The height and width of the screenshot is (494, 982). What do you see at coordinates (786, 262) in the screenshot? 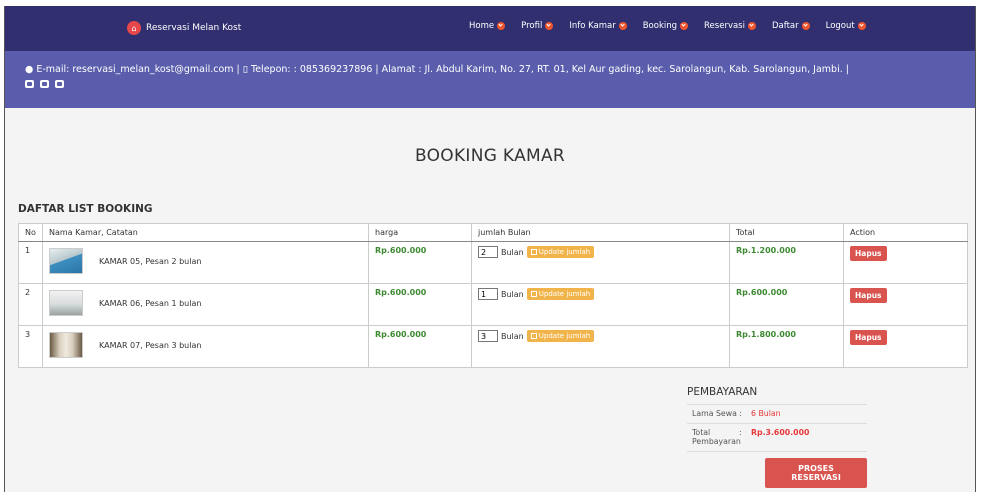
I see `row-total: Rp.1.200.000` at bounding box center [786, 262].